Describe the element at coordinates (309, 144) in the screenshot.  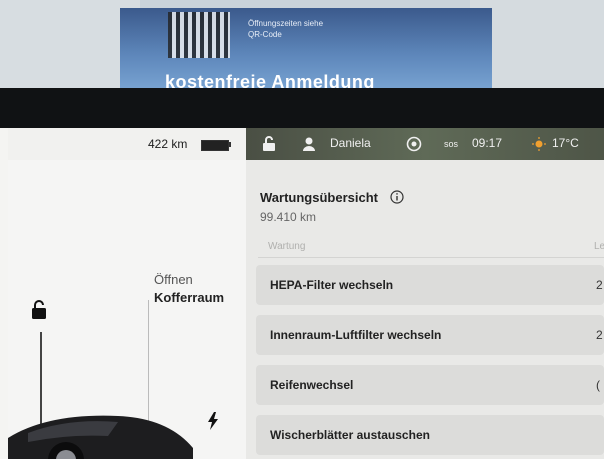
I see `driver-profile-icon` at that location.